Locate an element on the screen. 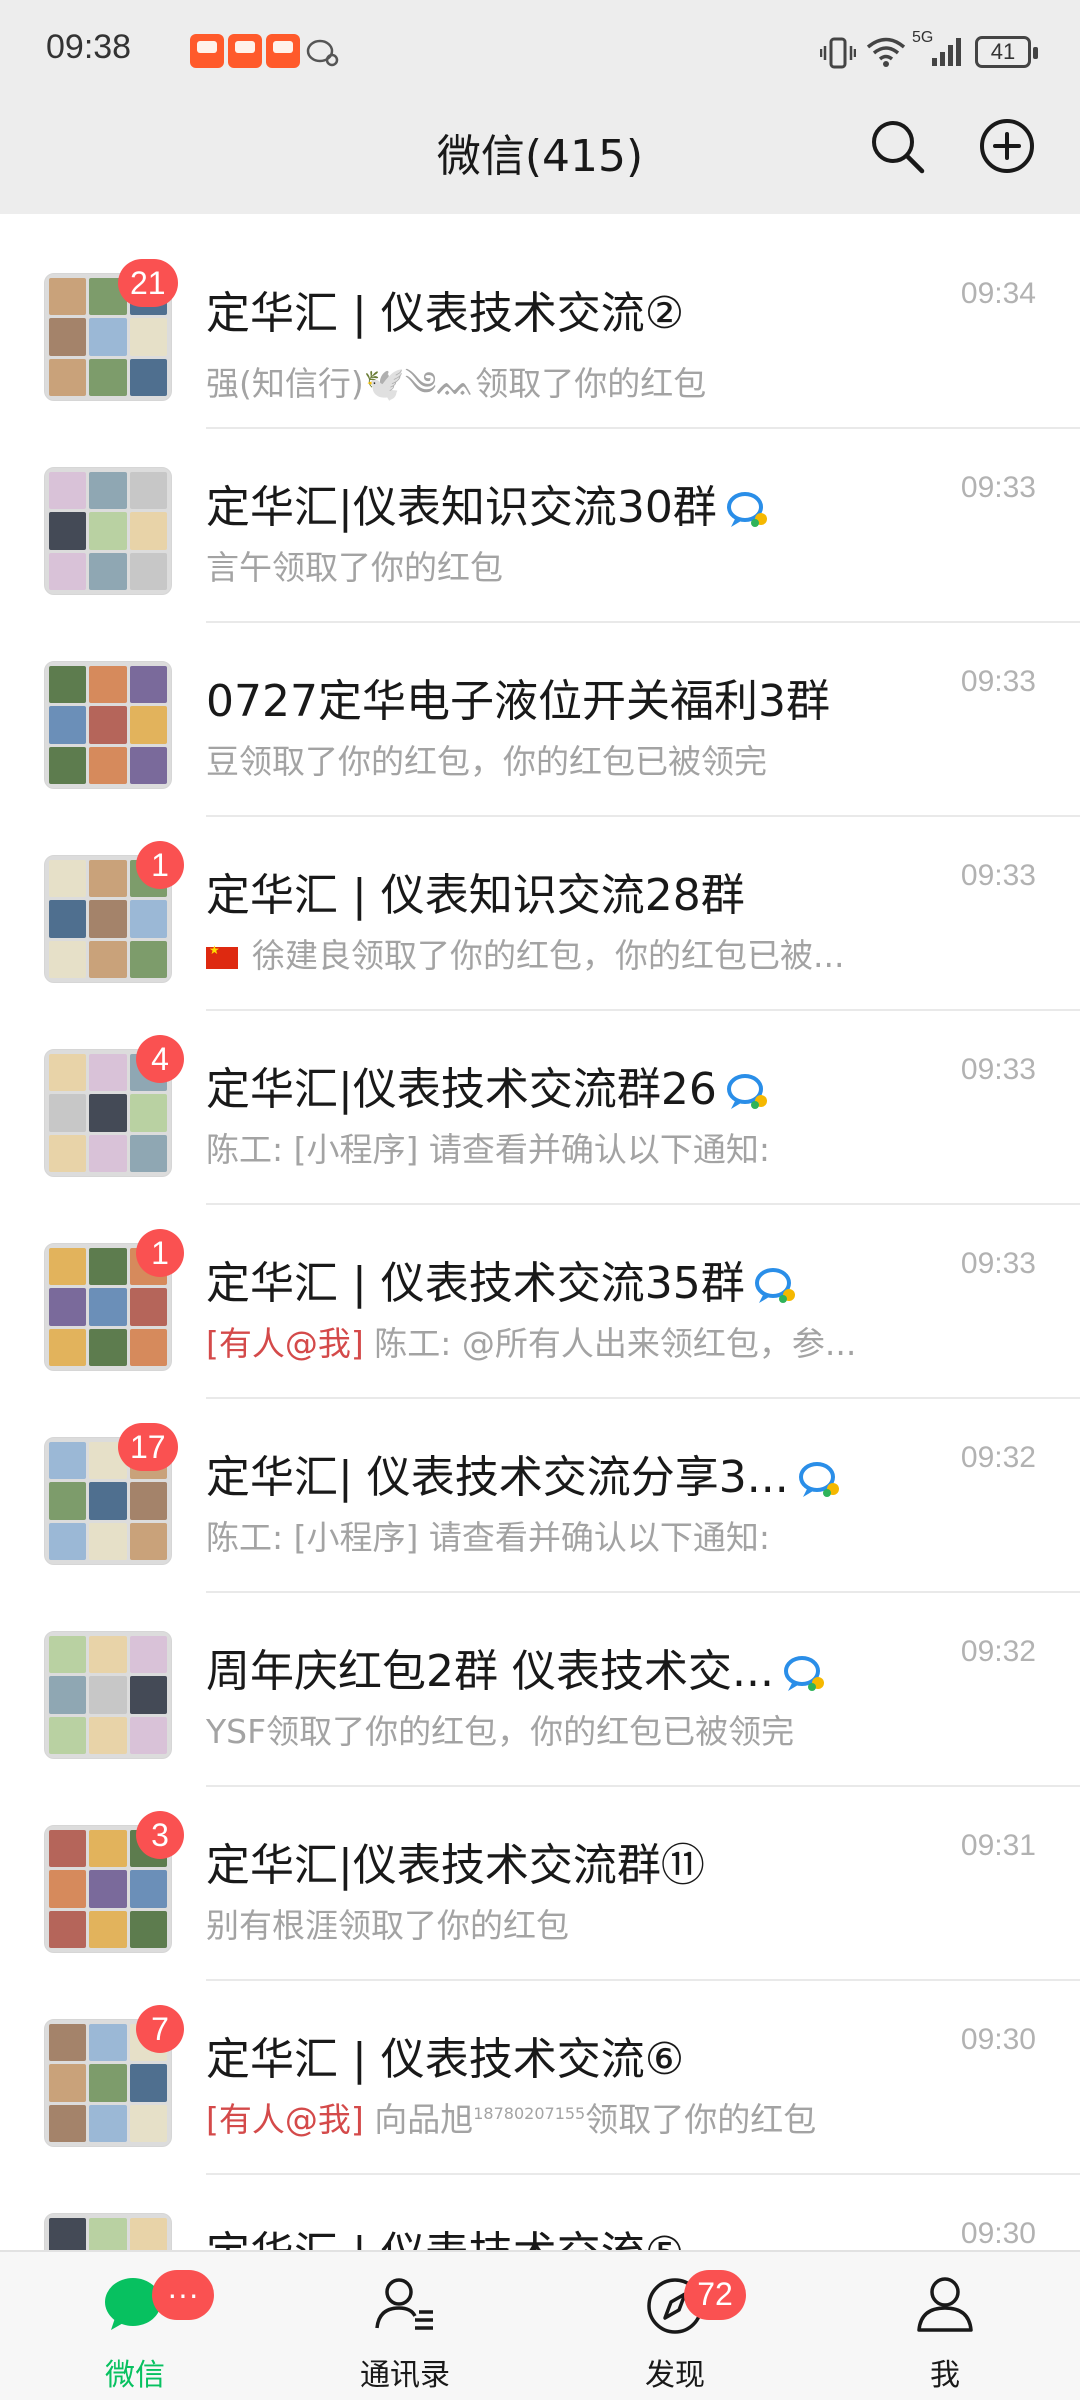 This screenshot has width=1080, height=2400. signal-icon is located at coordinates (946, 52).